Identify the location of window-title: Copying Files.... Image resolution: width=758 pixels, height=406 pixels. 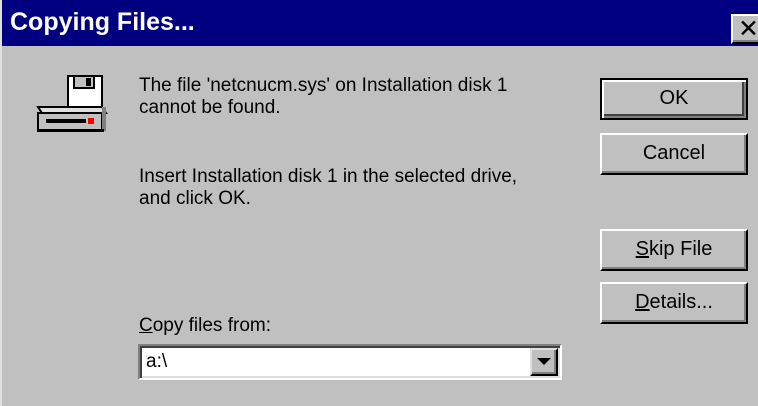
(102, 22).